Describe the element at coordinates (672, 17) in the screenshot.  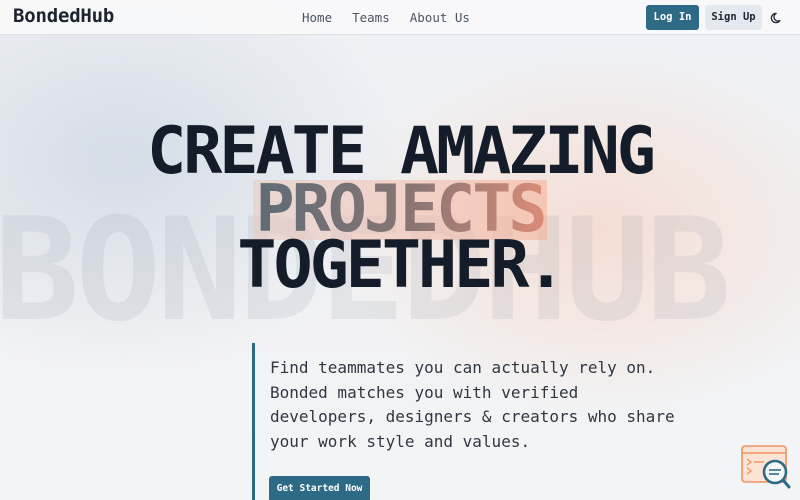
I see `login-button: Log In` at that location.